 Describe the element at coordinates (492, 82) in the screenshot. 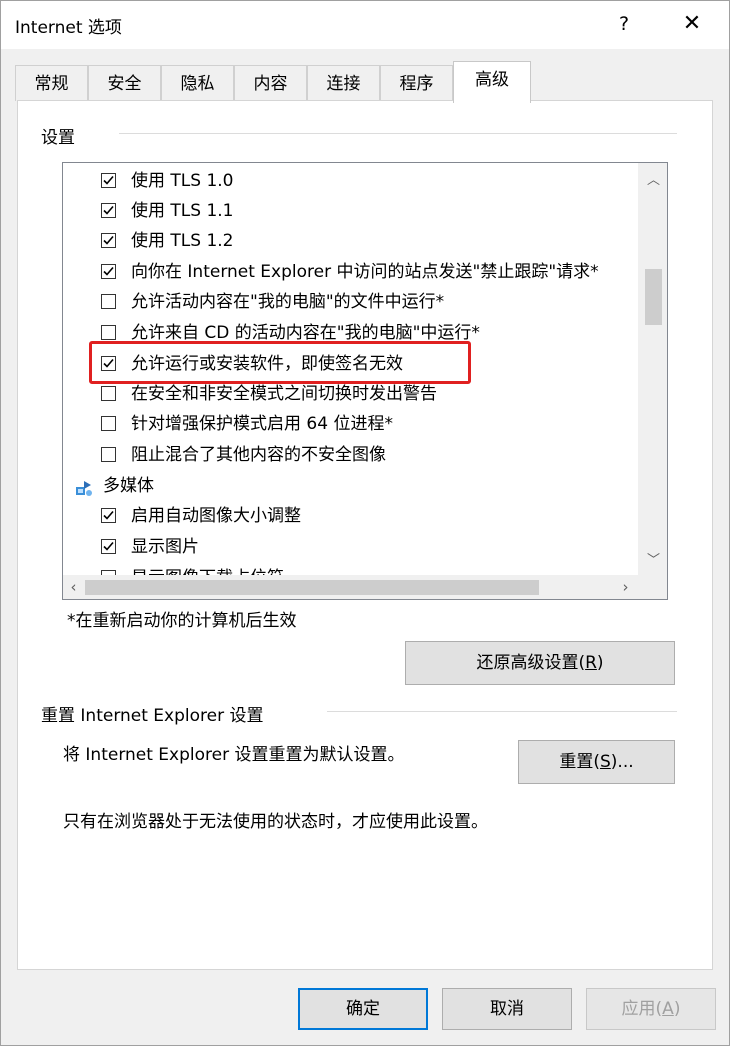

I see `tab-advanced: 高级` at that location.